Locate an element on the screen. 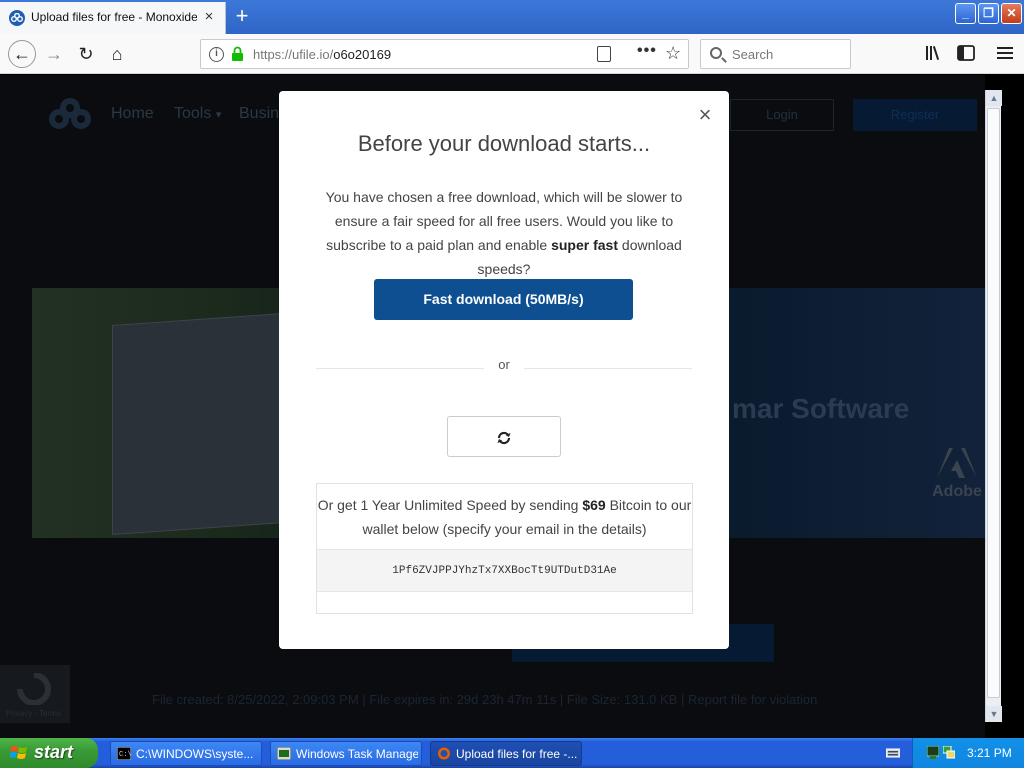 Image resolution: width=1024 pixels, height=768 pixels. site-nav-home: Home is located at coordinates (132, 114).